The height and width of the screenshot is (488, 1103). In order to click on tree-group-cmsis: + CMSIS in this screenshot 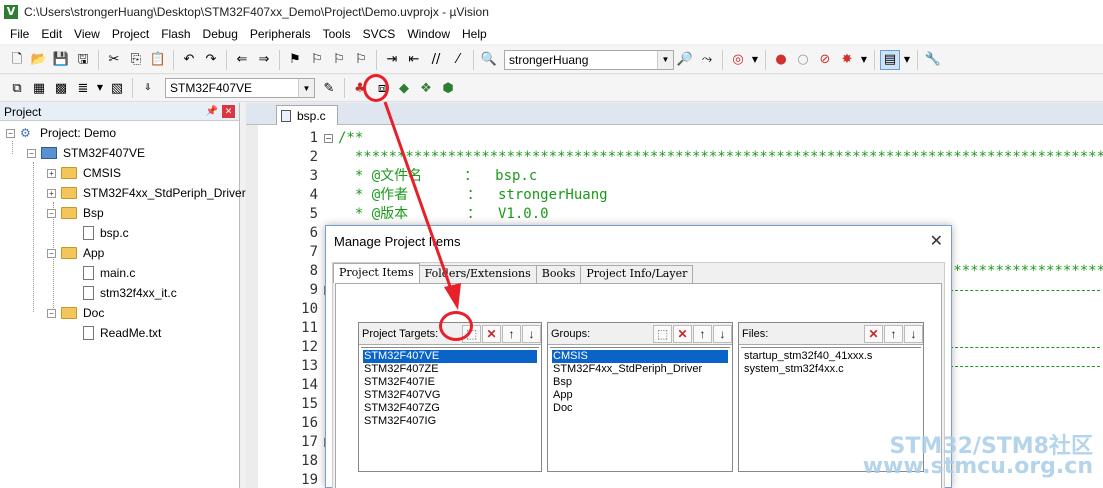, I will do `click(84, 173)`.